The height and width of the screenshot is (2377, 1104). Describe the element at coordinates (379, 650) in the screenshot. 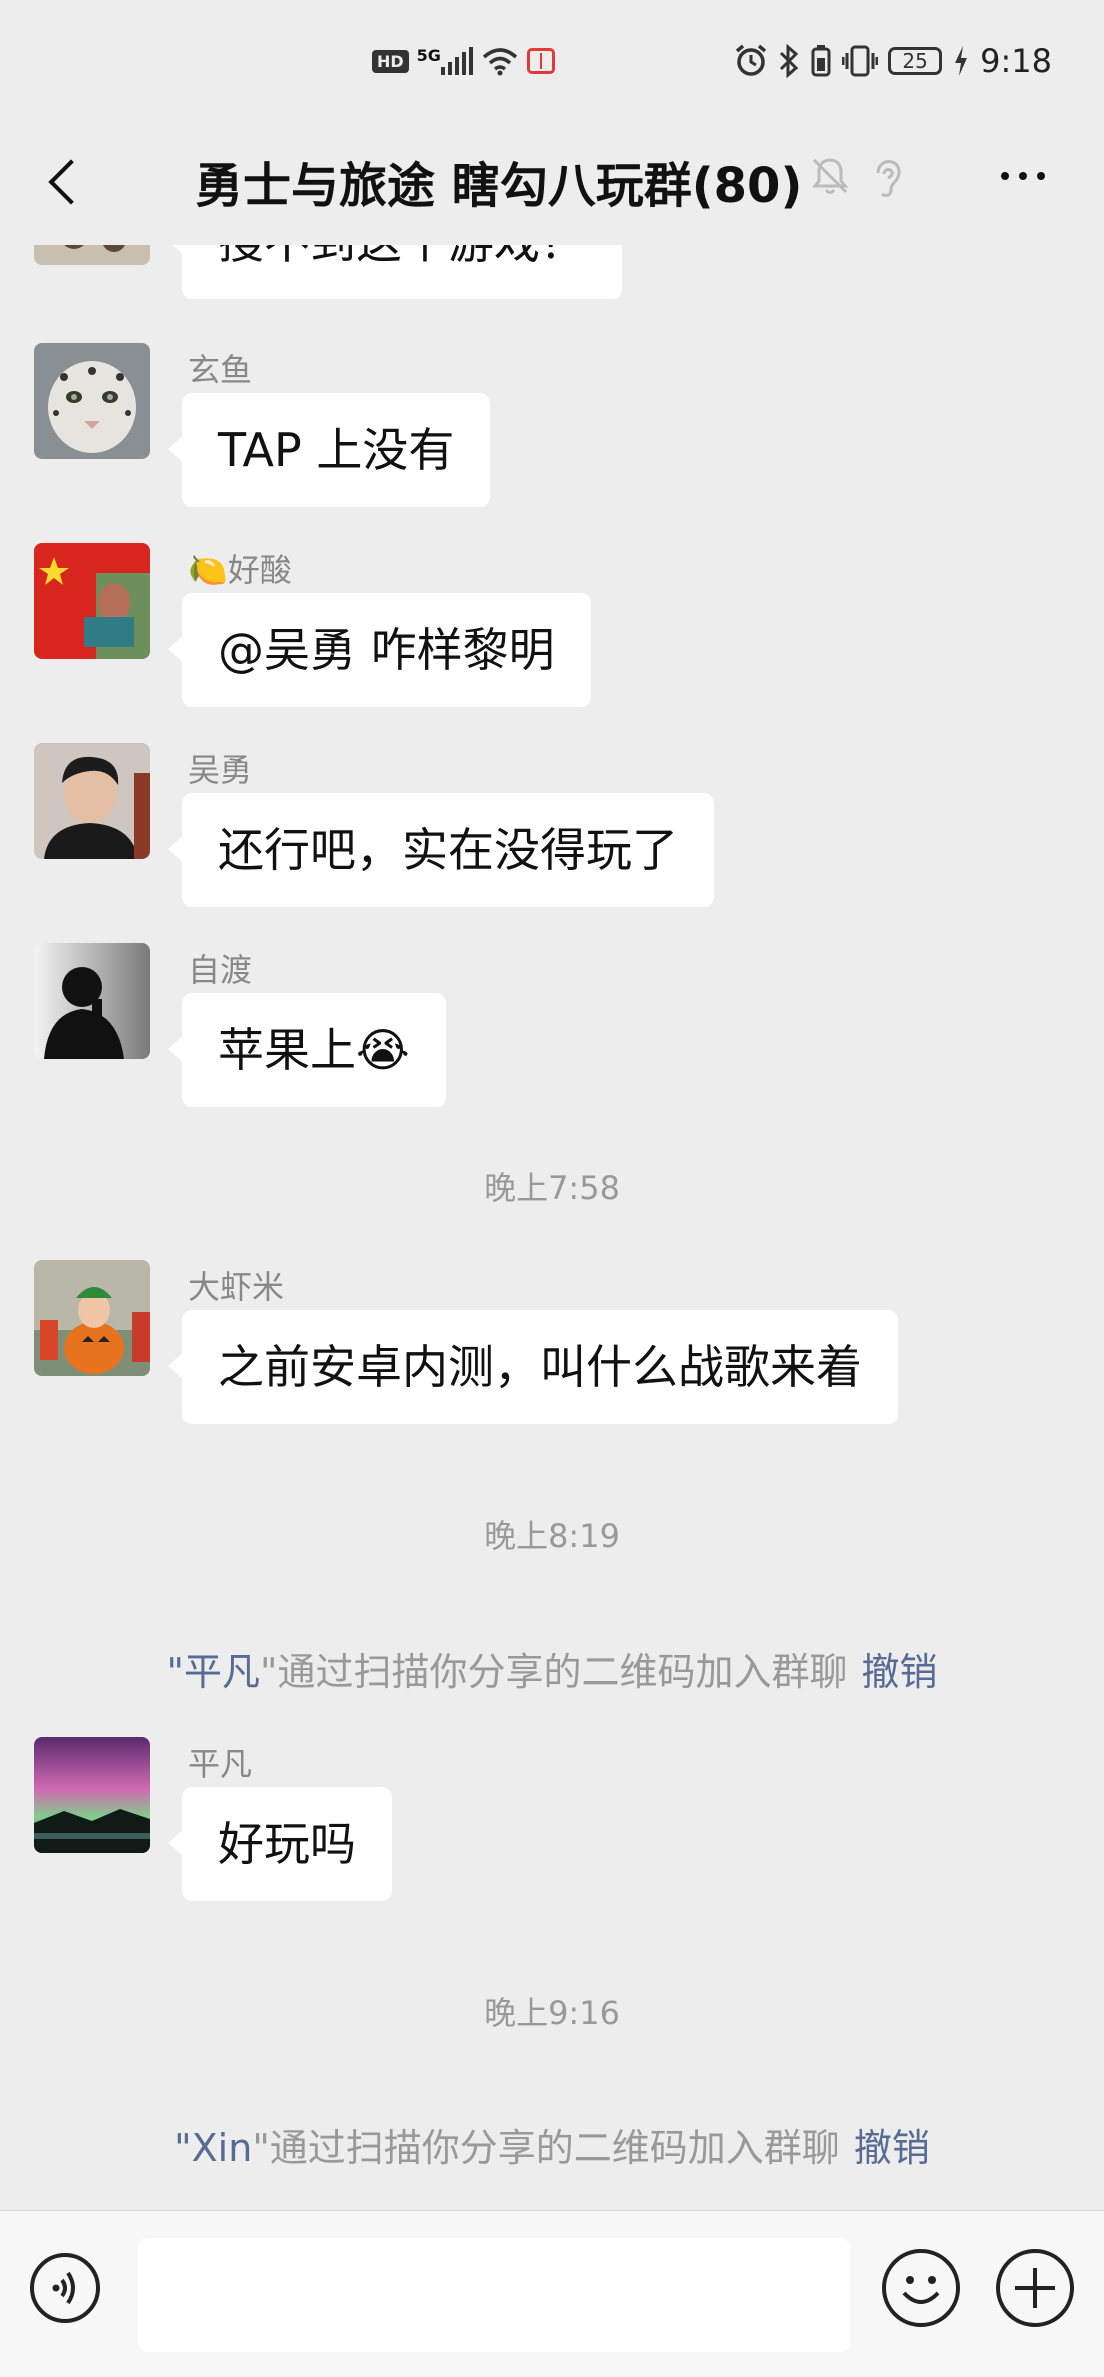

I see `message-bubble: @吴勇 咋样黎明` at that location.